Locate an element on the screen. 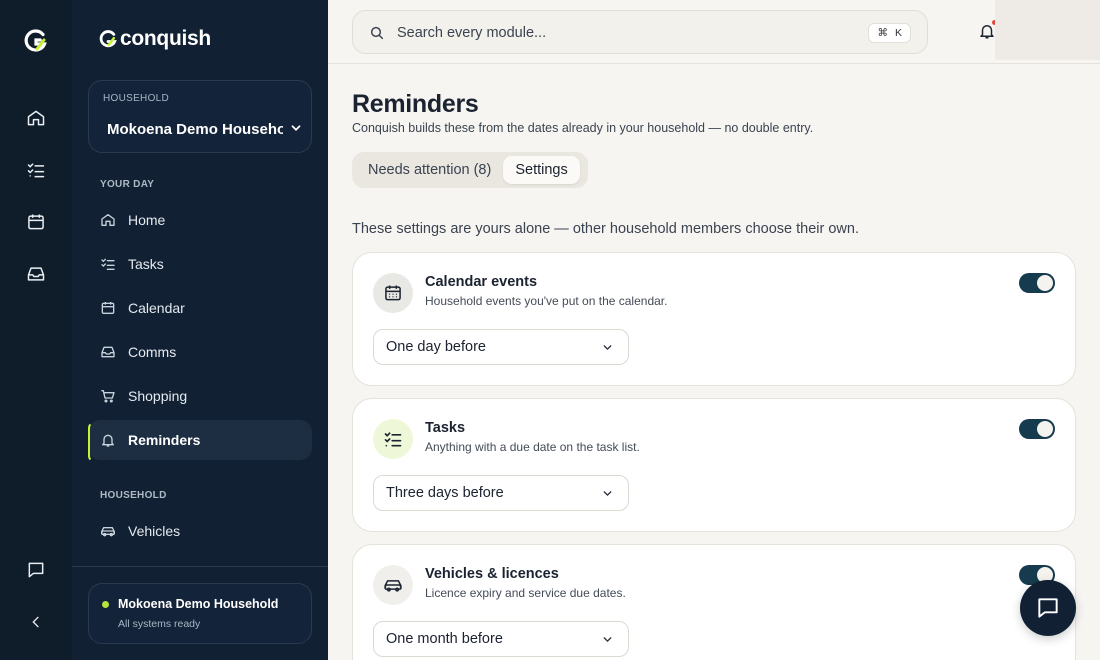 The height and width of the screenshot is (660, 1100). chat-icon is located at coordinates (1048, 608).